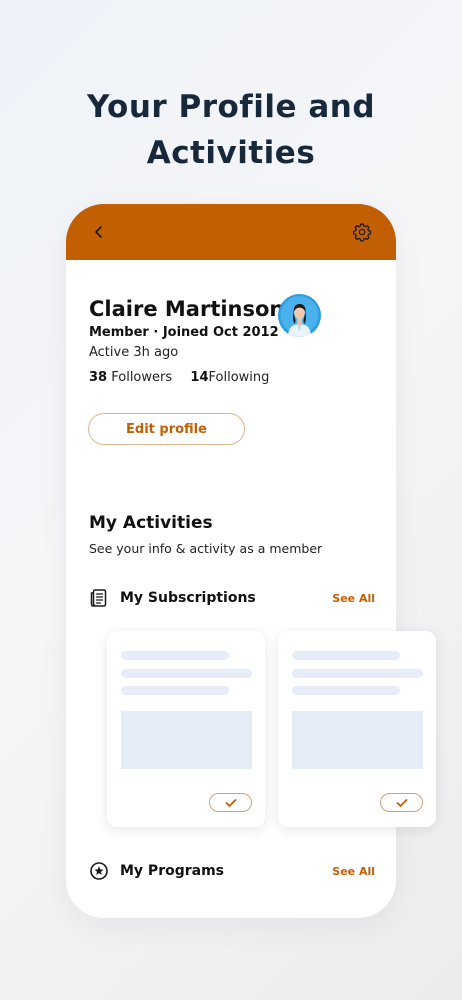 This screenshot has height=1000, width=462. Describe the element at coordinates (141, 377) in the screenshot. I see `followers-label: Followers` at that location.